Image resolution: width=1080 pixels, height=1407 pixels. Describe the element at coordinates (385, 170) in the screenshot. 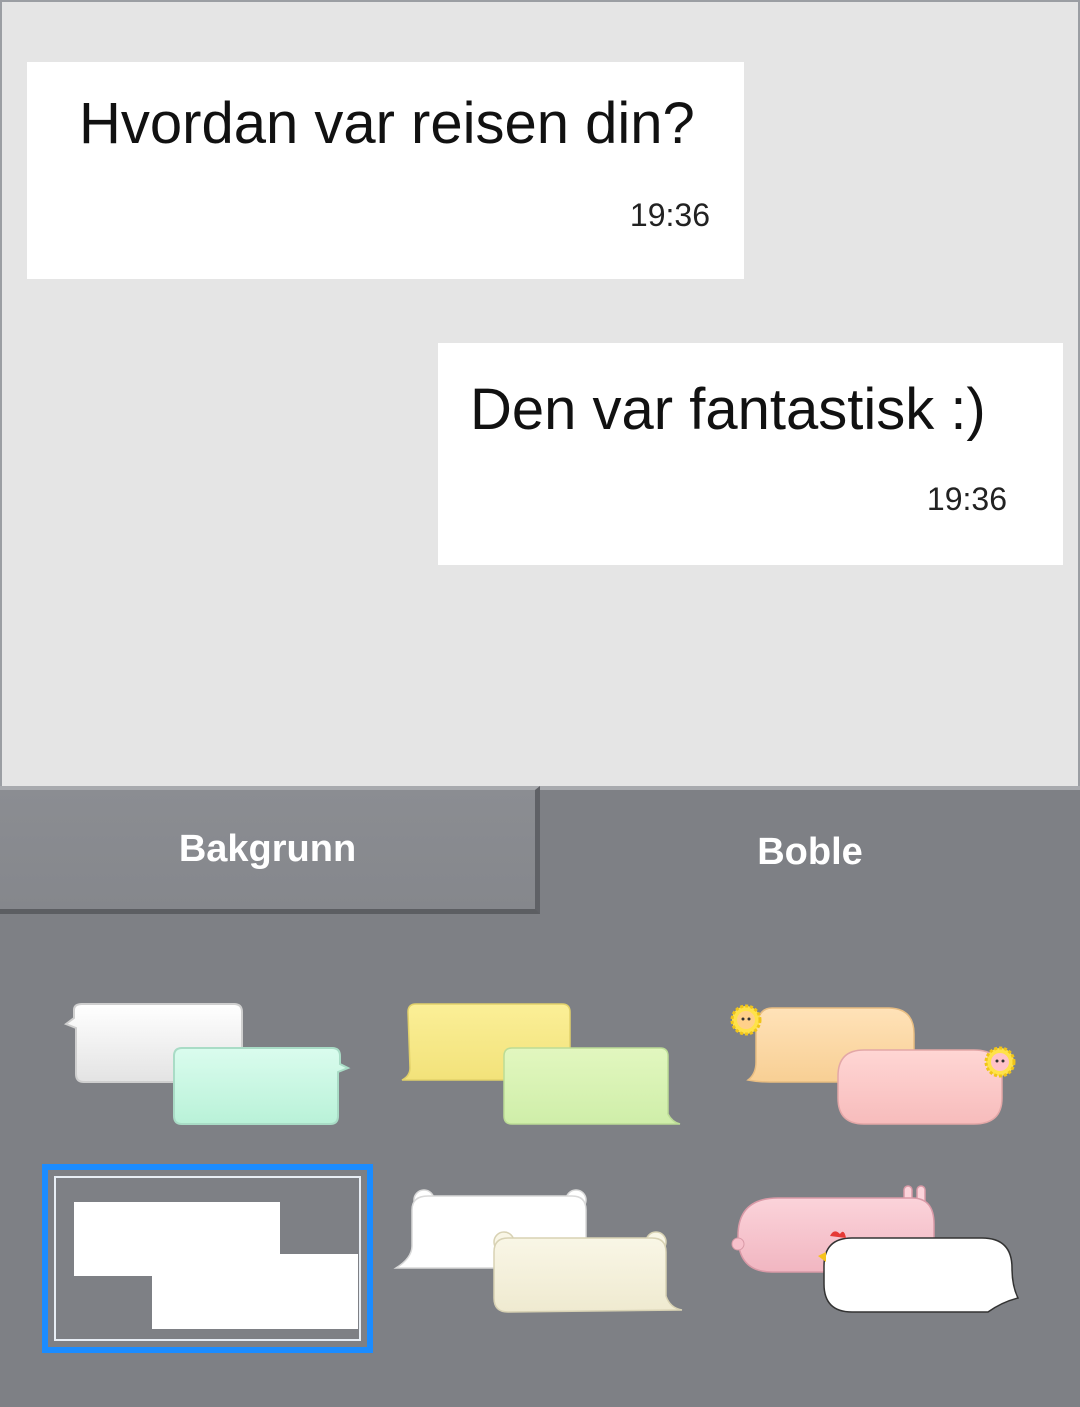

I see `incoming-message-bubble: Hvordan var reisen din? 19:36` at that location.